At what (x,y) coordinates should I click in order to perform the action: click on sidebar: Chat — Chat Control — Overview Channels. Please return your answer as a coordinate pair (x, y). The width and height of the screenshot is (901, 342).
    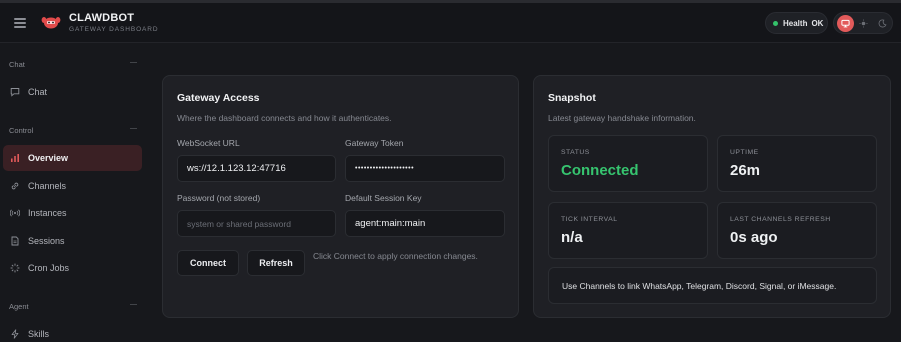
    Looking at the image, I should click on (75, 193).